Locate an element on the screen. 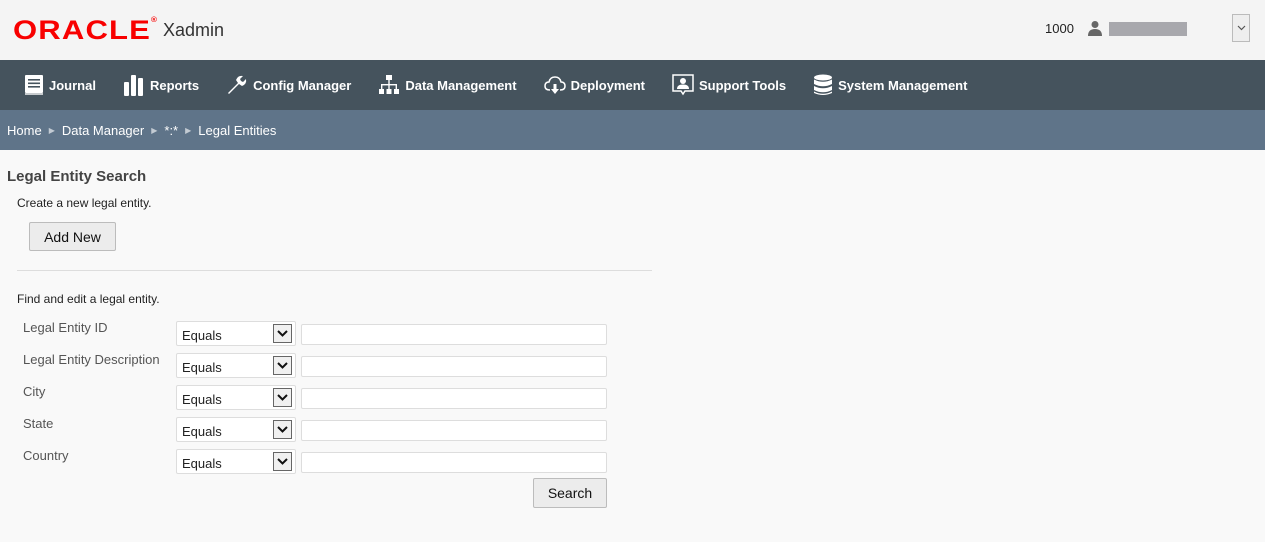 Image resolution: width=1265 pixels, height=542 pixels. breadcrumb-data-manager: Data Manager is located at coordinates (103, 130).